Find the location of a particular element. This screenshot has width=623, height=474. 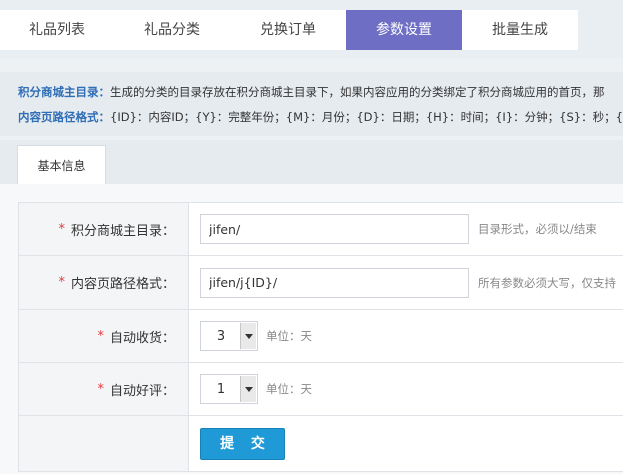

path-format-input is located at coordinates (334, 282).